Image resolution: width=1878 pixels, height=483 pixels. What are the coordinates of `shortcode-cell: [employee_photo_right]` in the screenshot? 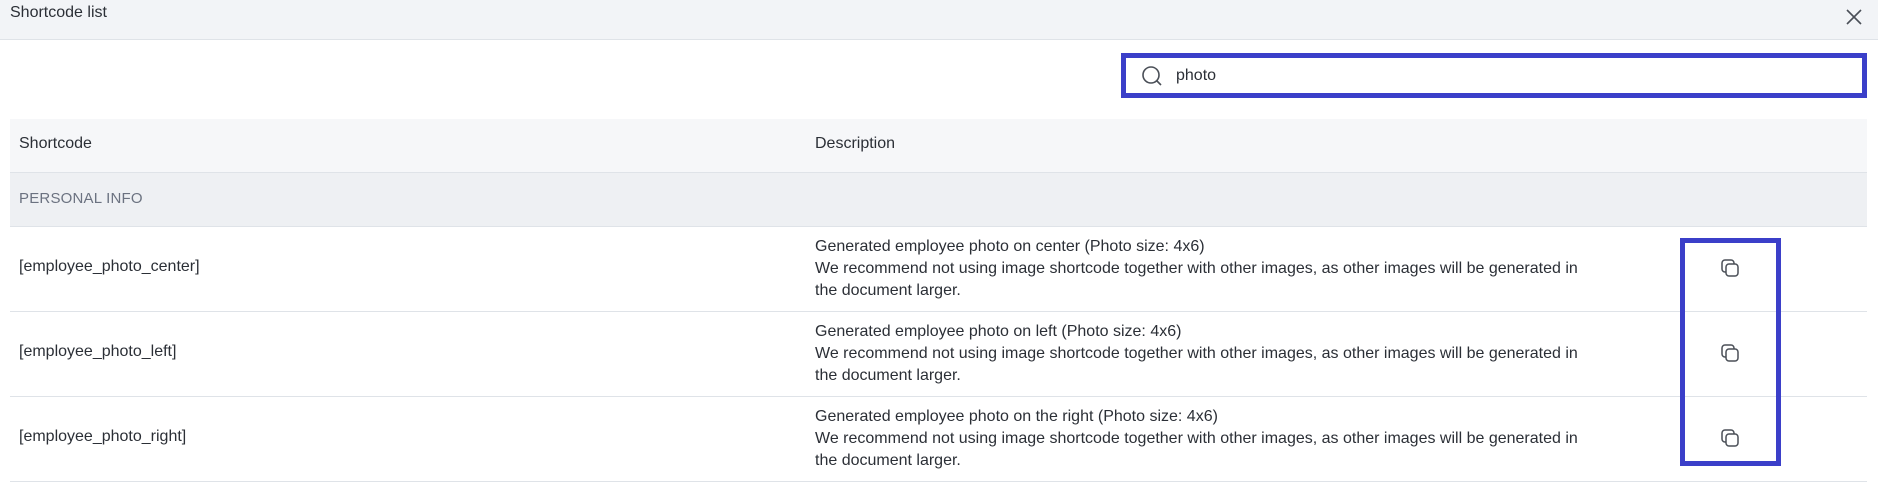 It's located at (103, 436).